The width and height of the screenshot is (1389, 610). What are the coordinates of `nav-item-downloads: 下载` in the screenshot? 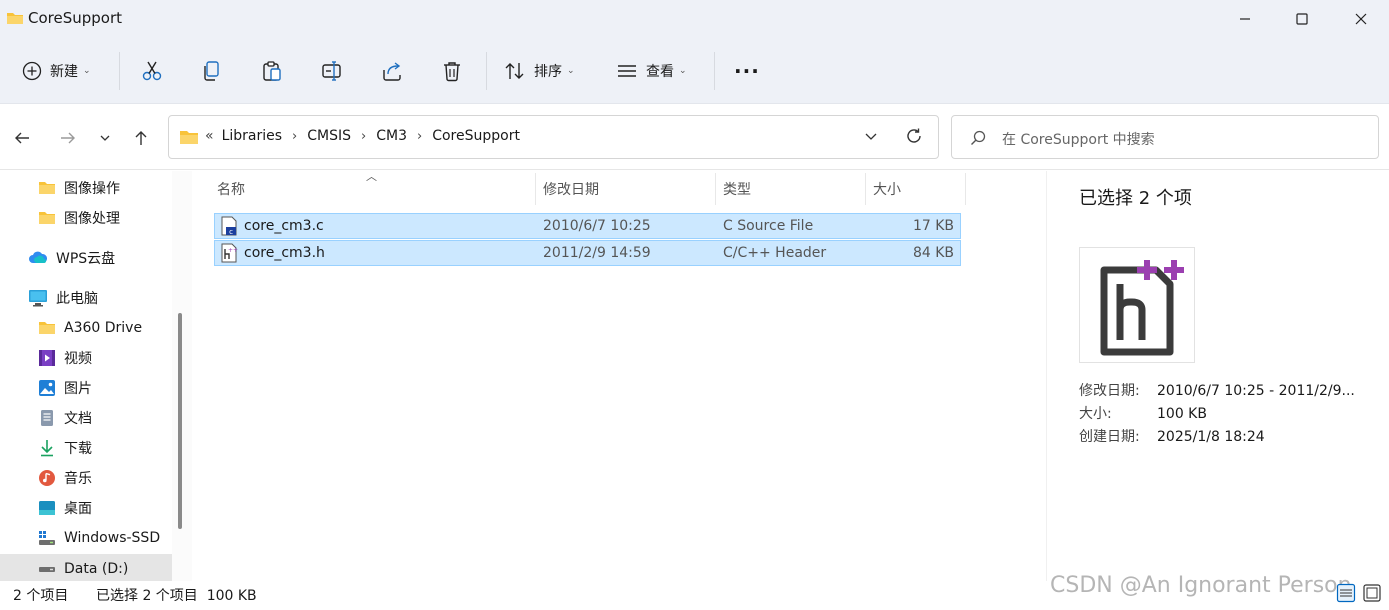 It's located at (65, 448).